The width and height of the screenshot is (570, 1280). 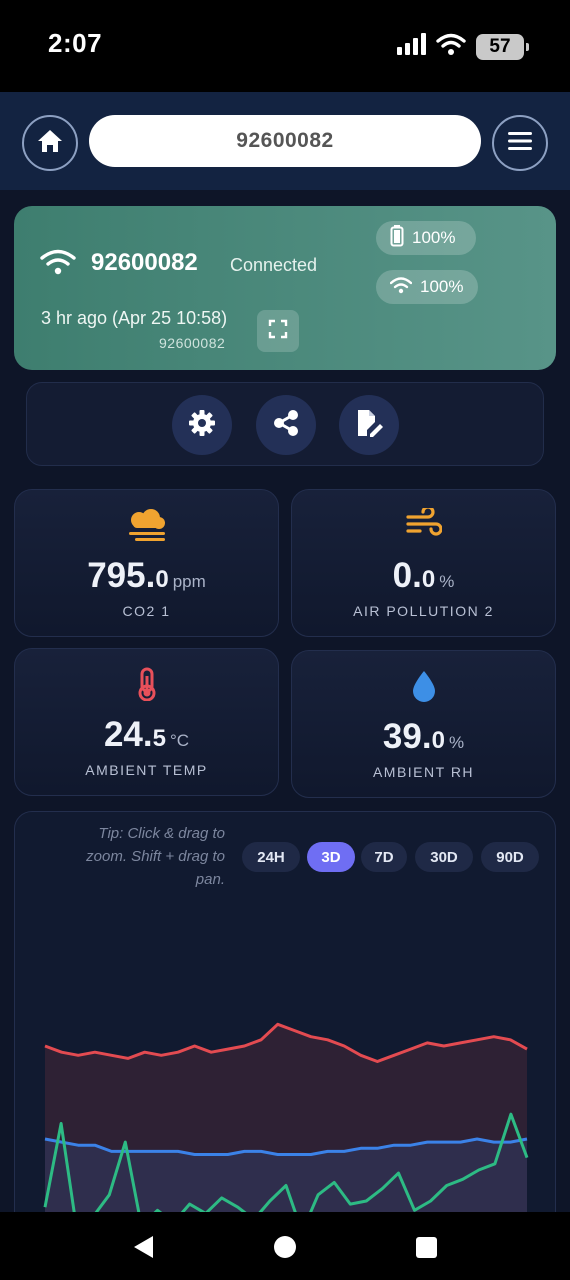 I want to click on signal-chip: 100%, so click(x=427, y=287).